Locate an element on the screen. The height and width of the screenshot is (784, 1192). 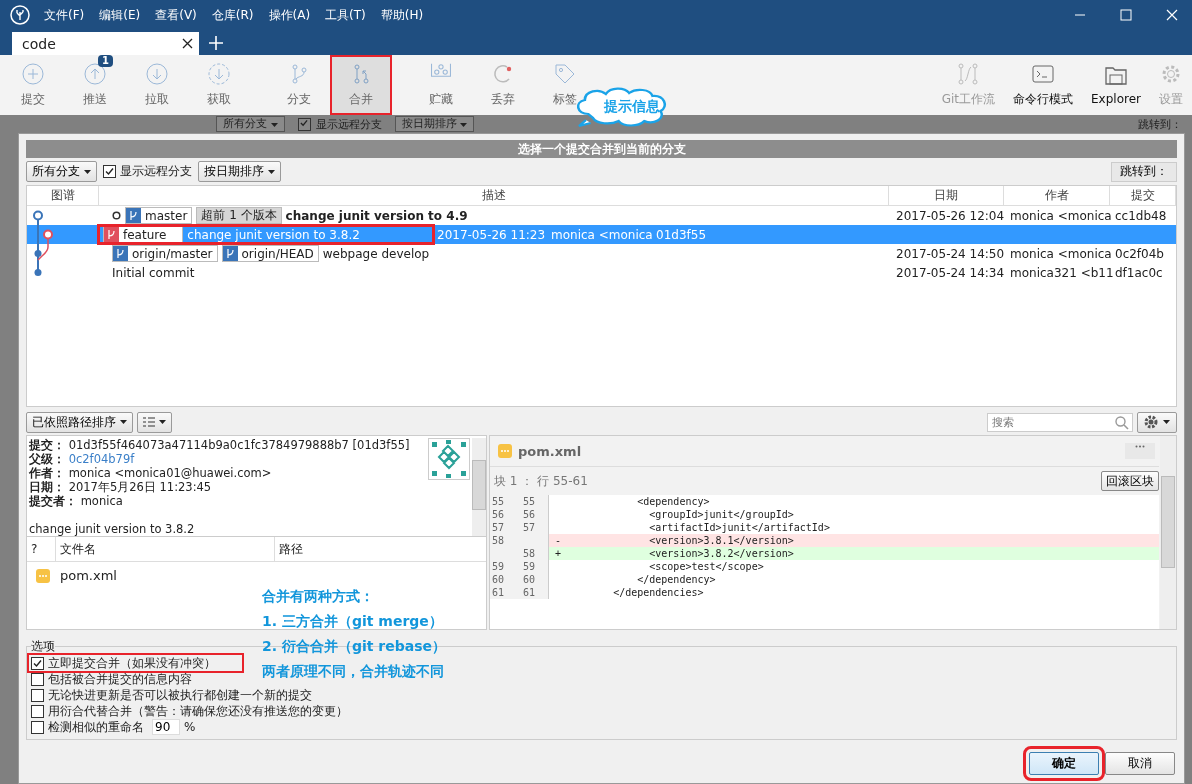
commit-cell-text: 0c2f04b is located at coordinates (1139, 253).